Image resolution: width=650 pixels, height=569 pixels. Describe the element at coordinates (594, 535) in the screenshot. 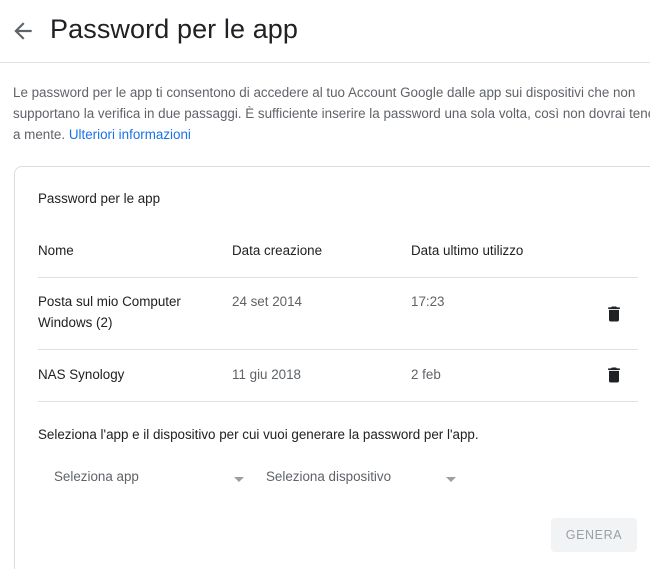

I see `generate-button: GENERA` at that location.